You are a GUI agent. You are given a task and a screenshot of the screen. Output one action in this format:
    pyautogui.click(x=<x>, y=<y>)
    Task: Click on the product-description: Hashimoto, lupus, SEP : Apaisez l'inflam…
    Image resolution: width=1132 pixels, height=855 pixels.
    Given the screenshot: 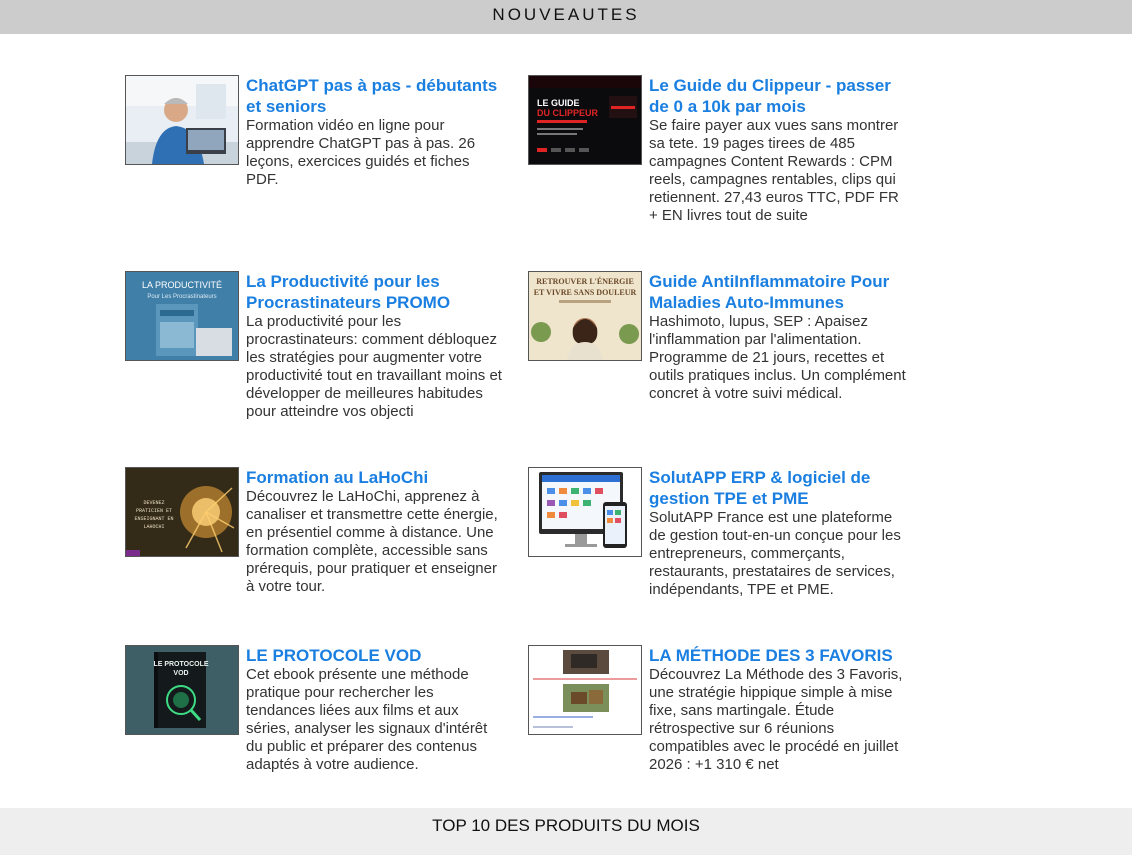 What is the action you would take?
    pyautogui.click(x=777, y=357)
    